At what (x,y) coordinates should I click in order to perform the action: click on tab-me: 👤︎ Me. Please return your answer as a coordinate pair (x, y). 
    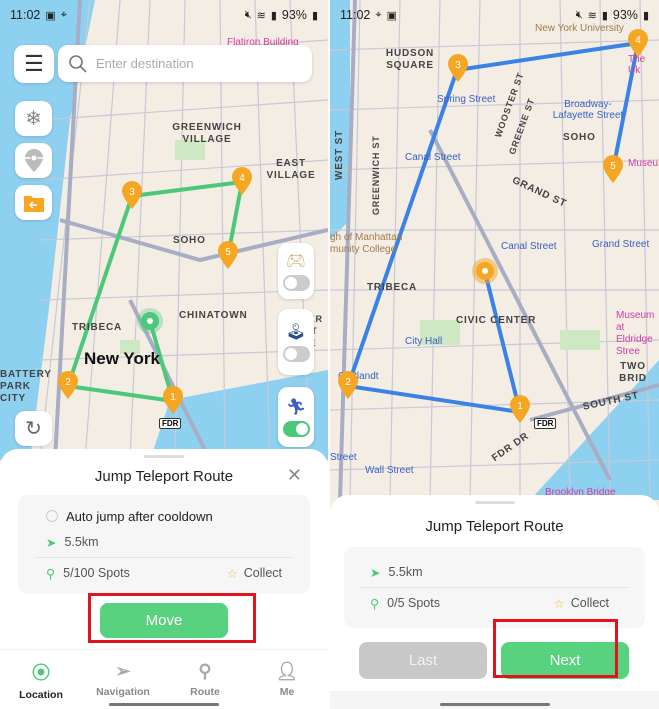
    Looking at the image, I should click on (287, 679).